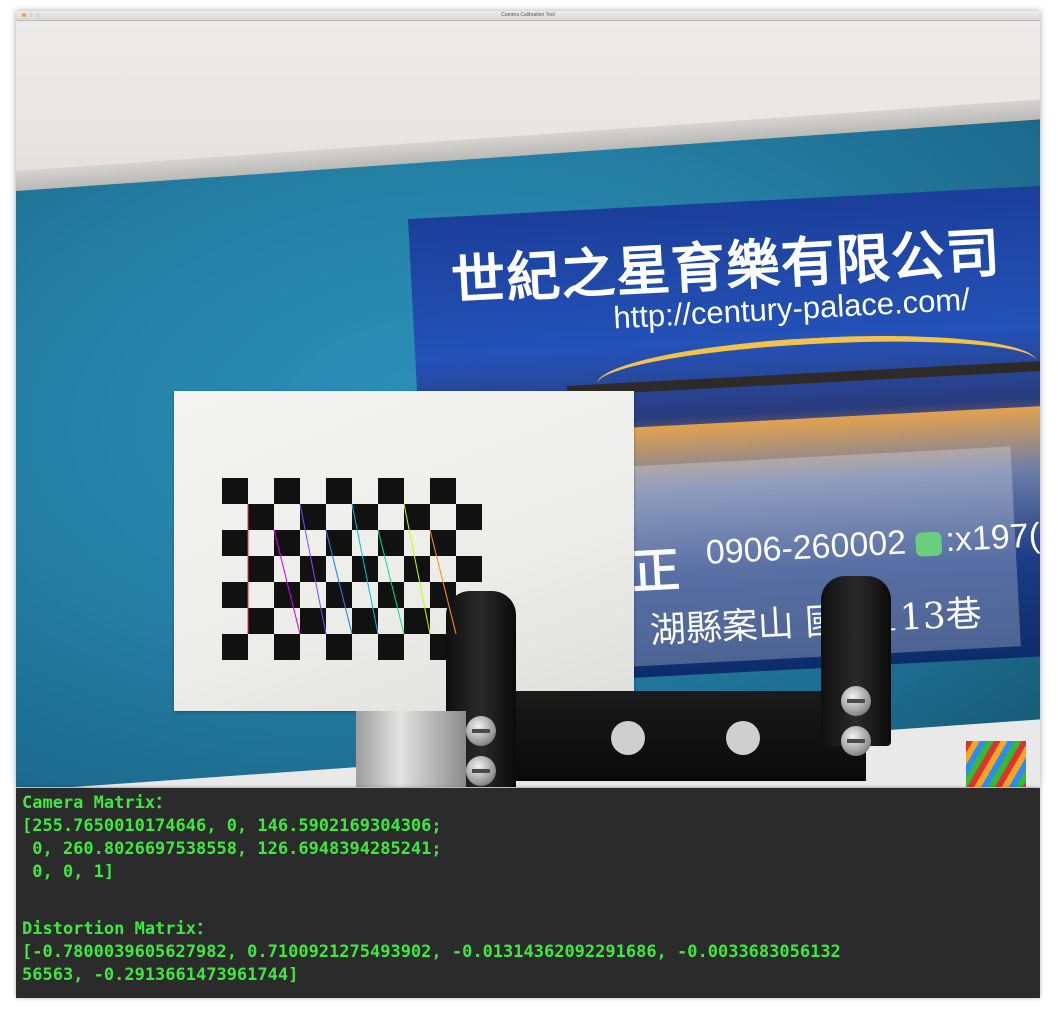 The image size is (1058, 1024). What do you see at coordinates (411, 749) in the screenshot?
I see `servo-motor` at bounding box center [411, 749].